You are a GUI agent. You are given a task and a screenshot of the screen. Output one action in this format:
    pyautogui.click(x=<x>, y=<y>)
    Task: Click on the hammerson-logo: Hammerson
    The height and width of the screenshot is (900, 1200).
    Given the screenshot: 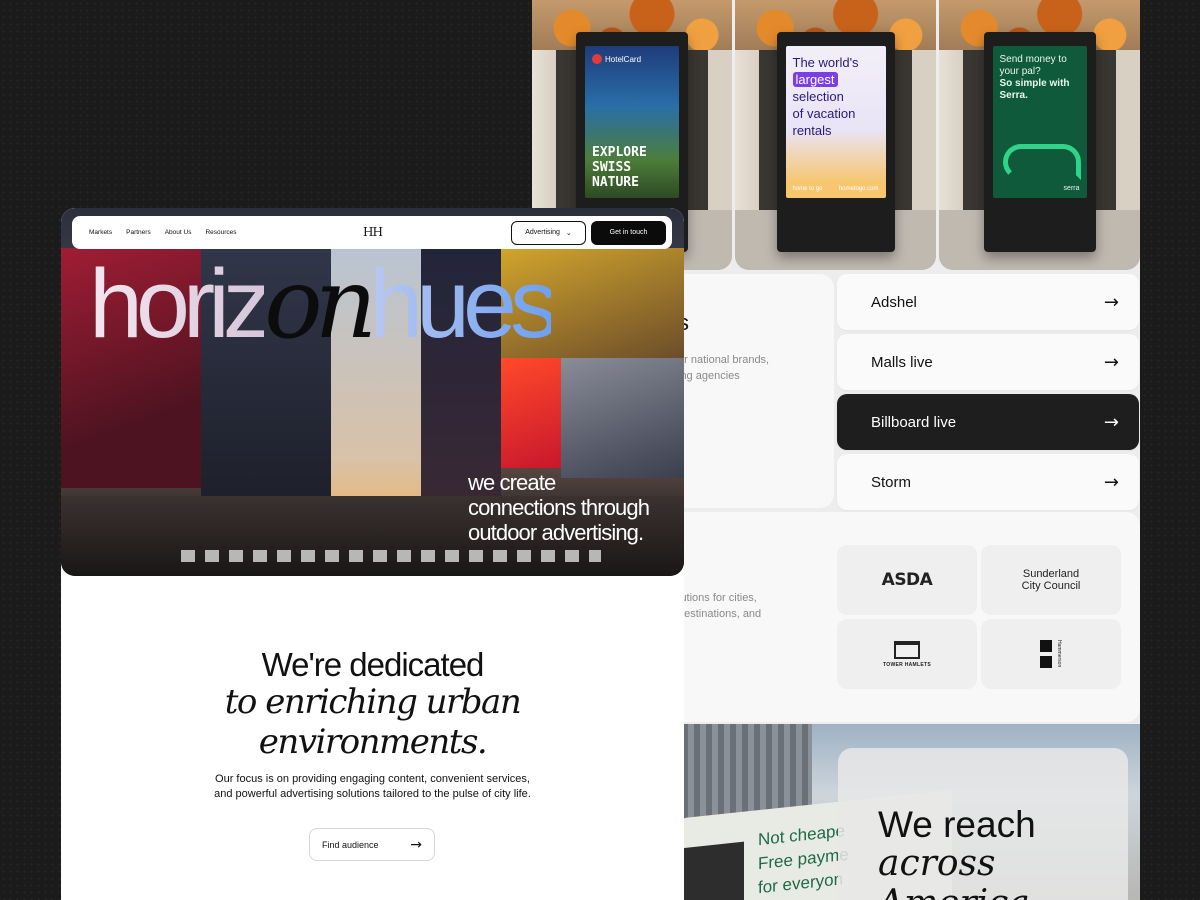 What is the action you would take?
    pyautogui.click(x=1051, y=654)
    